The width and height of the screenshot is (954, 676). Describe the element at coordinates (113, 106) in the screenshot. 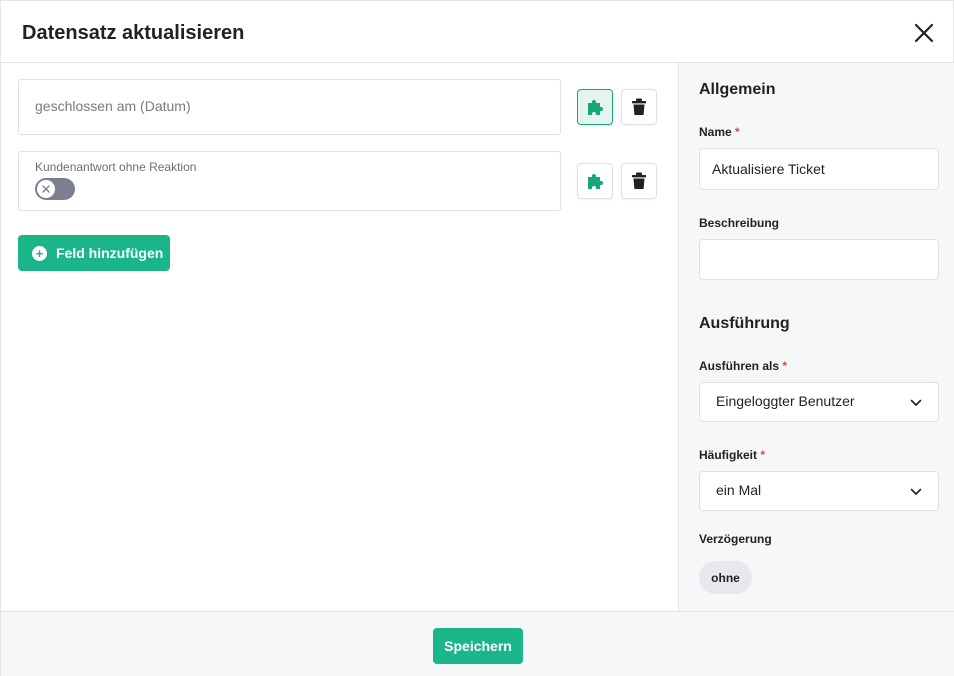

I see `field-closed-date-placeholder: geschlossen am (Datum)` at that location.